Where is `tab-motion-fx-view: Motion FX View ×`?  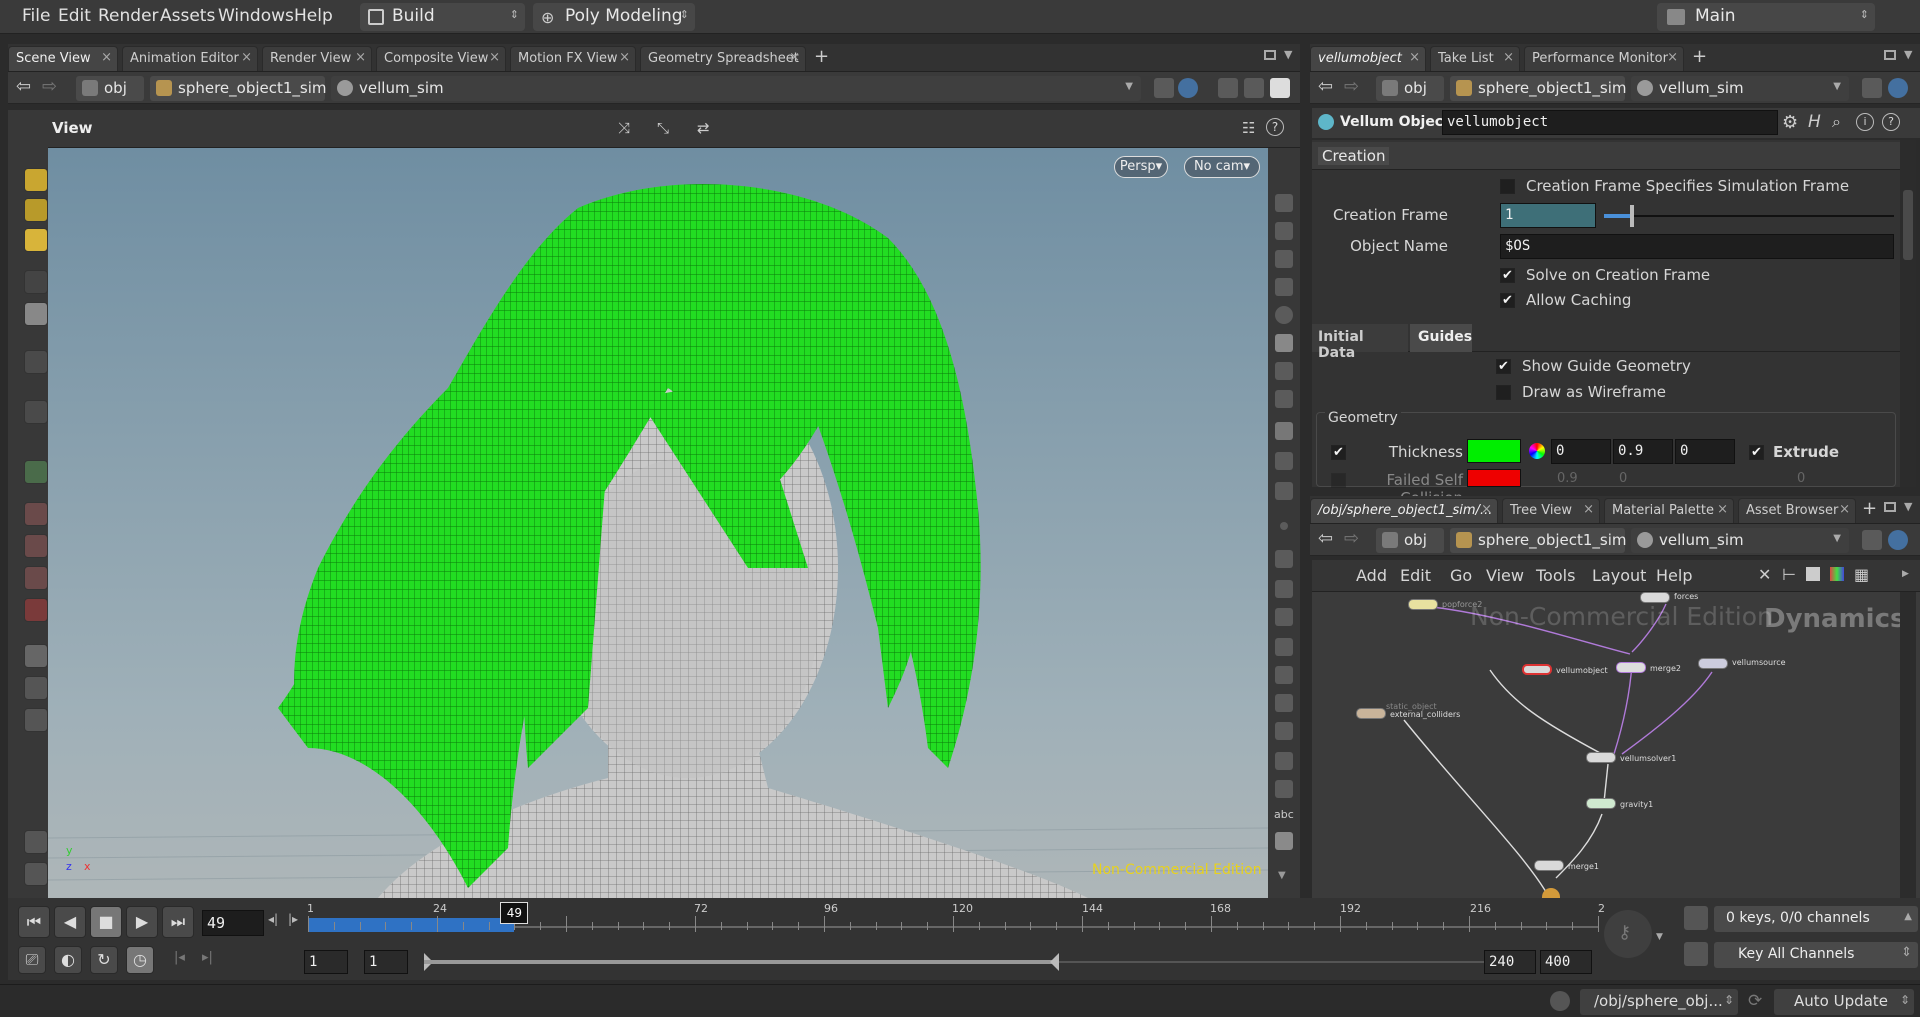
tab-motion-fx-view: Motion FX View × is located at coordinates (573, 58).